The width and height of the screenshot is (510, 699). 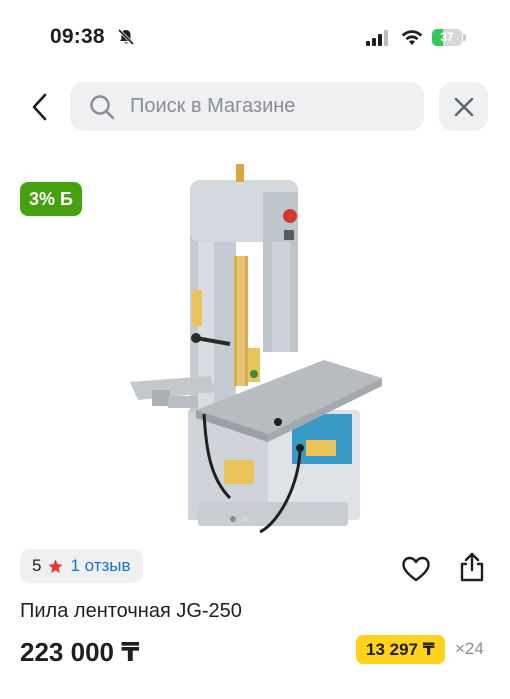 What do you see at coordinates (270, 106) in the screenshot?
I see `search-input` at bounding box center [270, 106].